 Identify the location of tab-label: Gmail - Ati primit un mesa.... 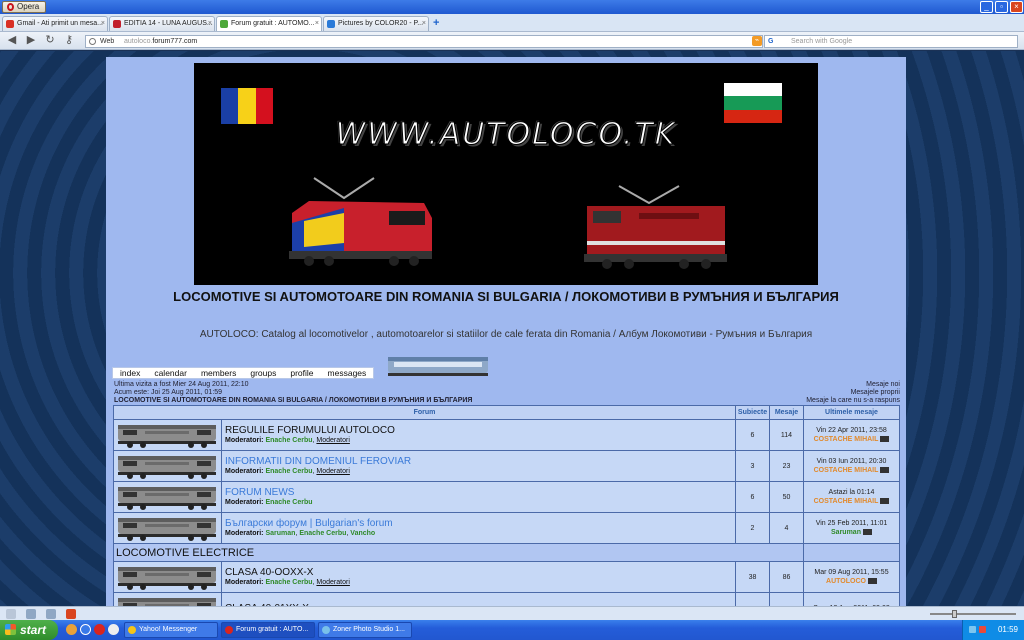
(60, 23).